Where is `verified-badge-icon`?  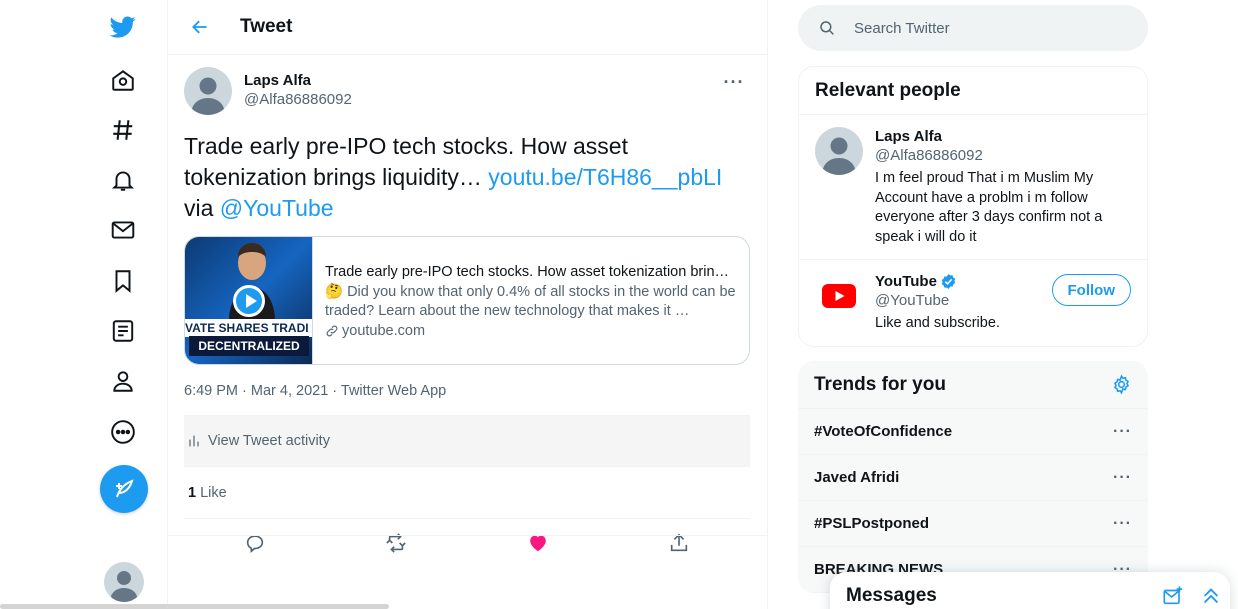 verified-badge-icon is located at coordinates (948, 281).